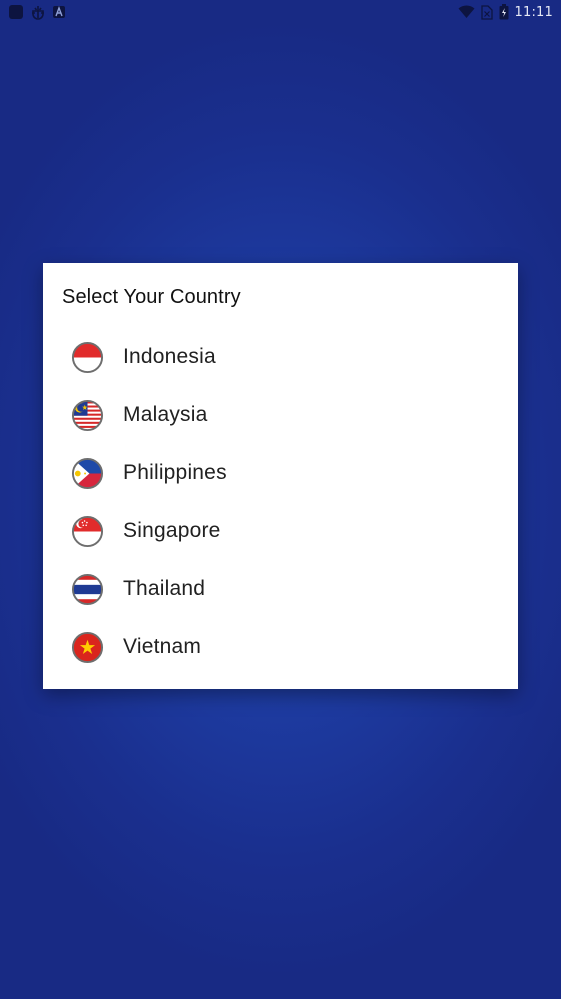 The height and width of the screenshot is (999, 561). What do you see at coordinates (172, 530) in the screenshot?
I see `country-name: Singapore` at bounding box center [172, 530].